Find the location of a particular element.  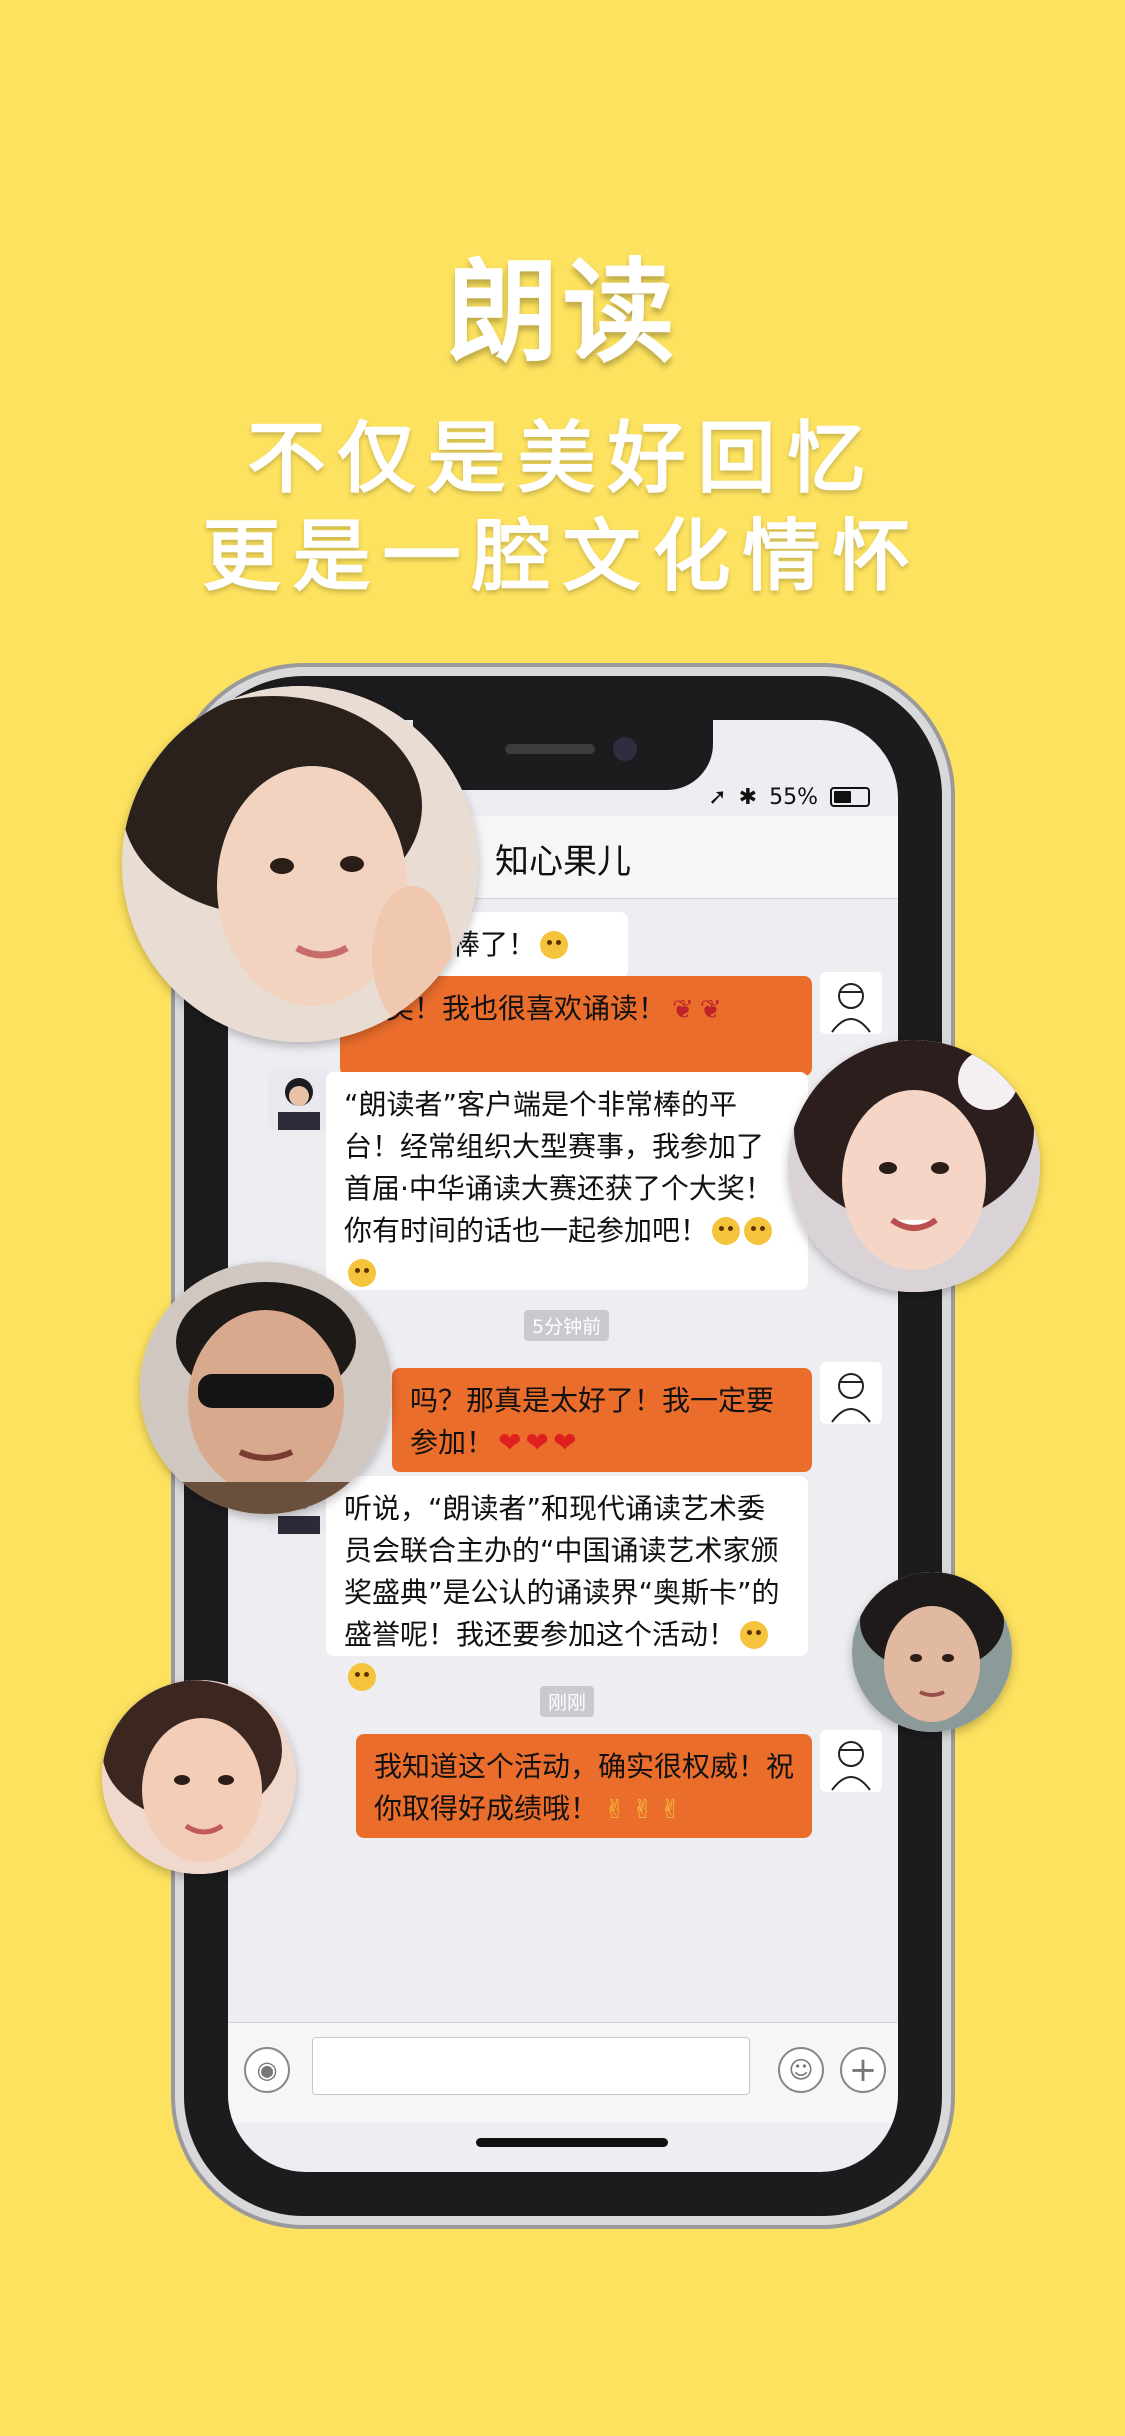

location-icon: ➚ is located at coordinates (717, 797).